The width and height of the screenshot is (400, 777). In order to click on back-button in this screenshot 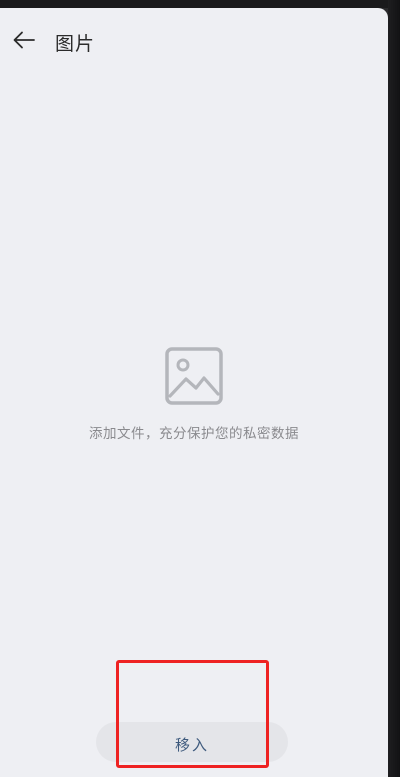, I will do `click(24, 40)`.